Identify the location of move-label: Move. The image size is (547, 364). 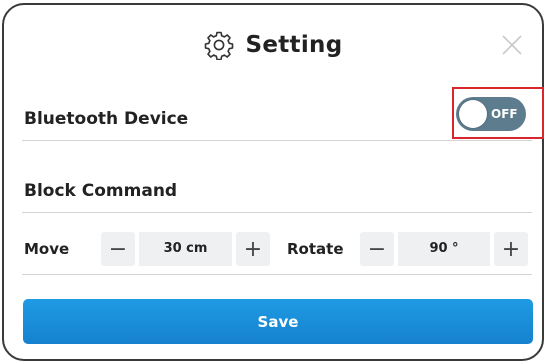
(47, 249).